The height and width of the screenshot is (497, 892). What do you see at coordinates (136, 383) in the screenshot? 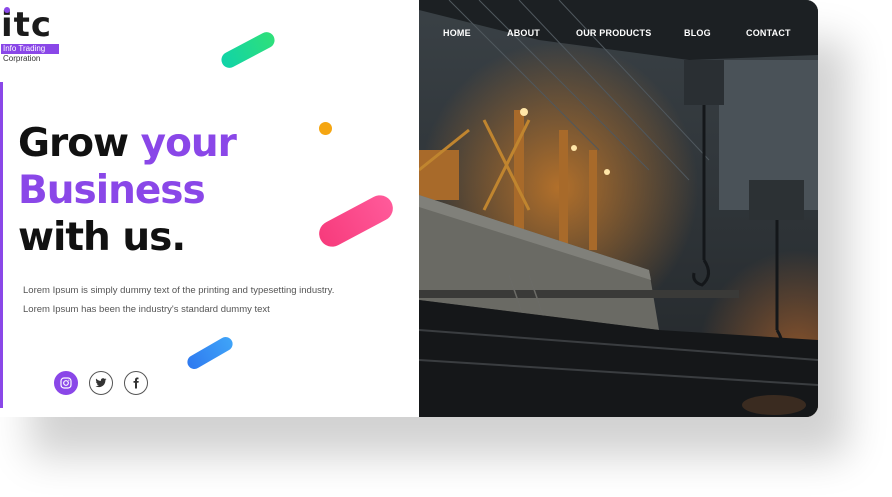
I see `facebook-icon` at bounding box center [136, 383].